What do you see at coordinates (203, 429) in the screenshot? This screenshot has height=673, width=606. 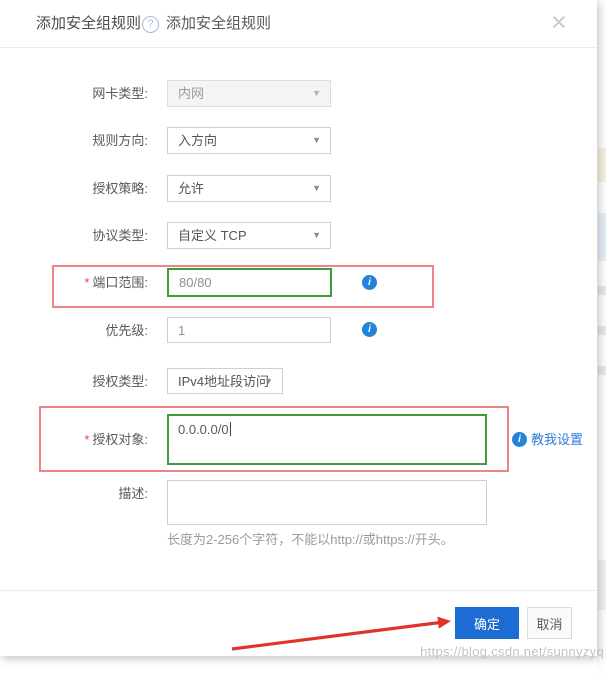 I see `auth-object-value: 0.0.0.0/0` at bounding box center [203, 429].